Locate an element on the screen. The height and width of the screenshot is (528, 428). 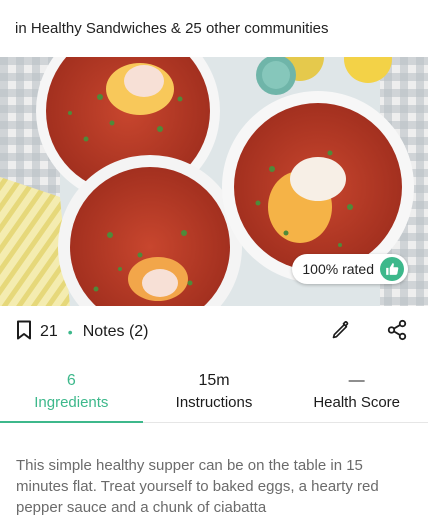
share-icon is located at coordinates (397, 332).